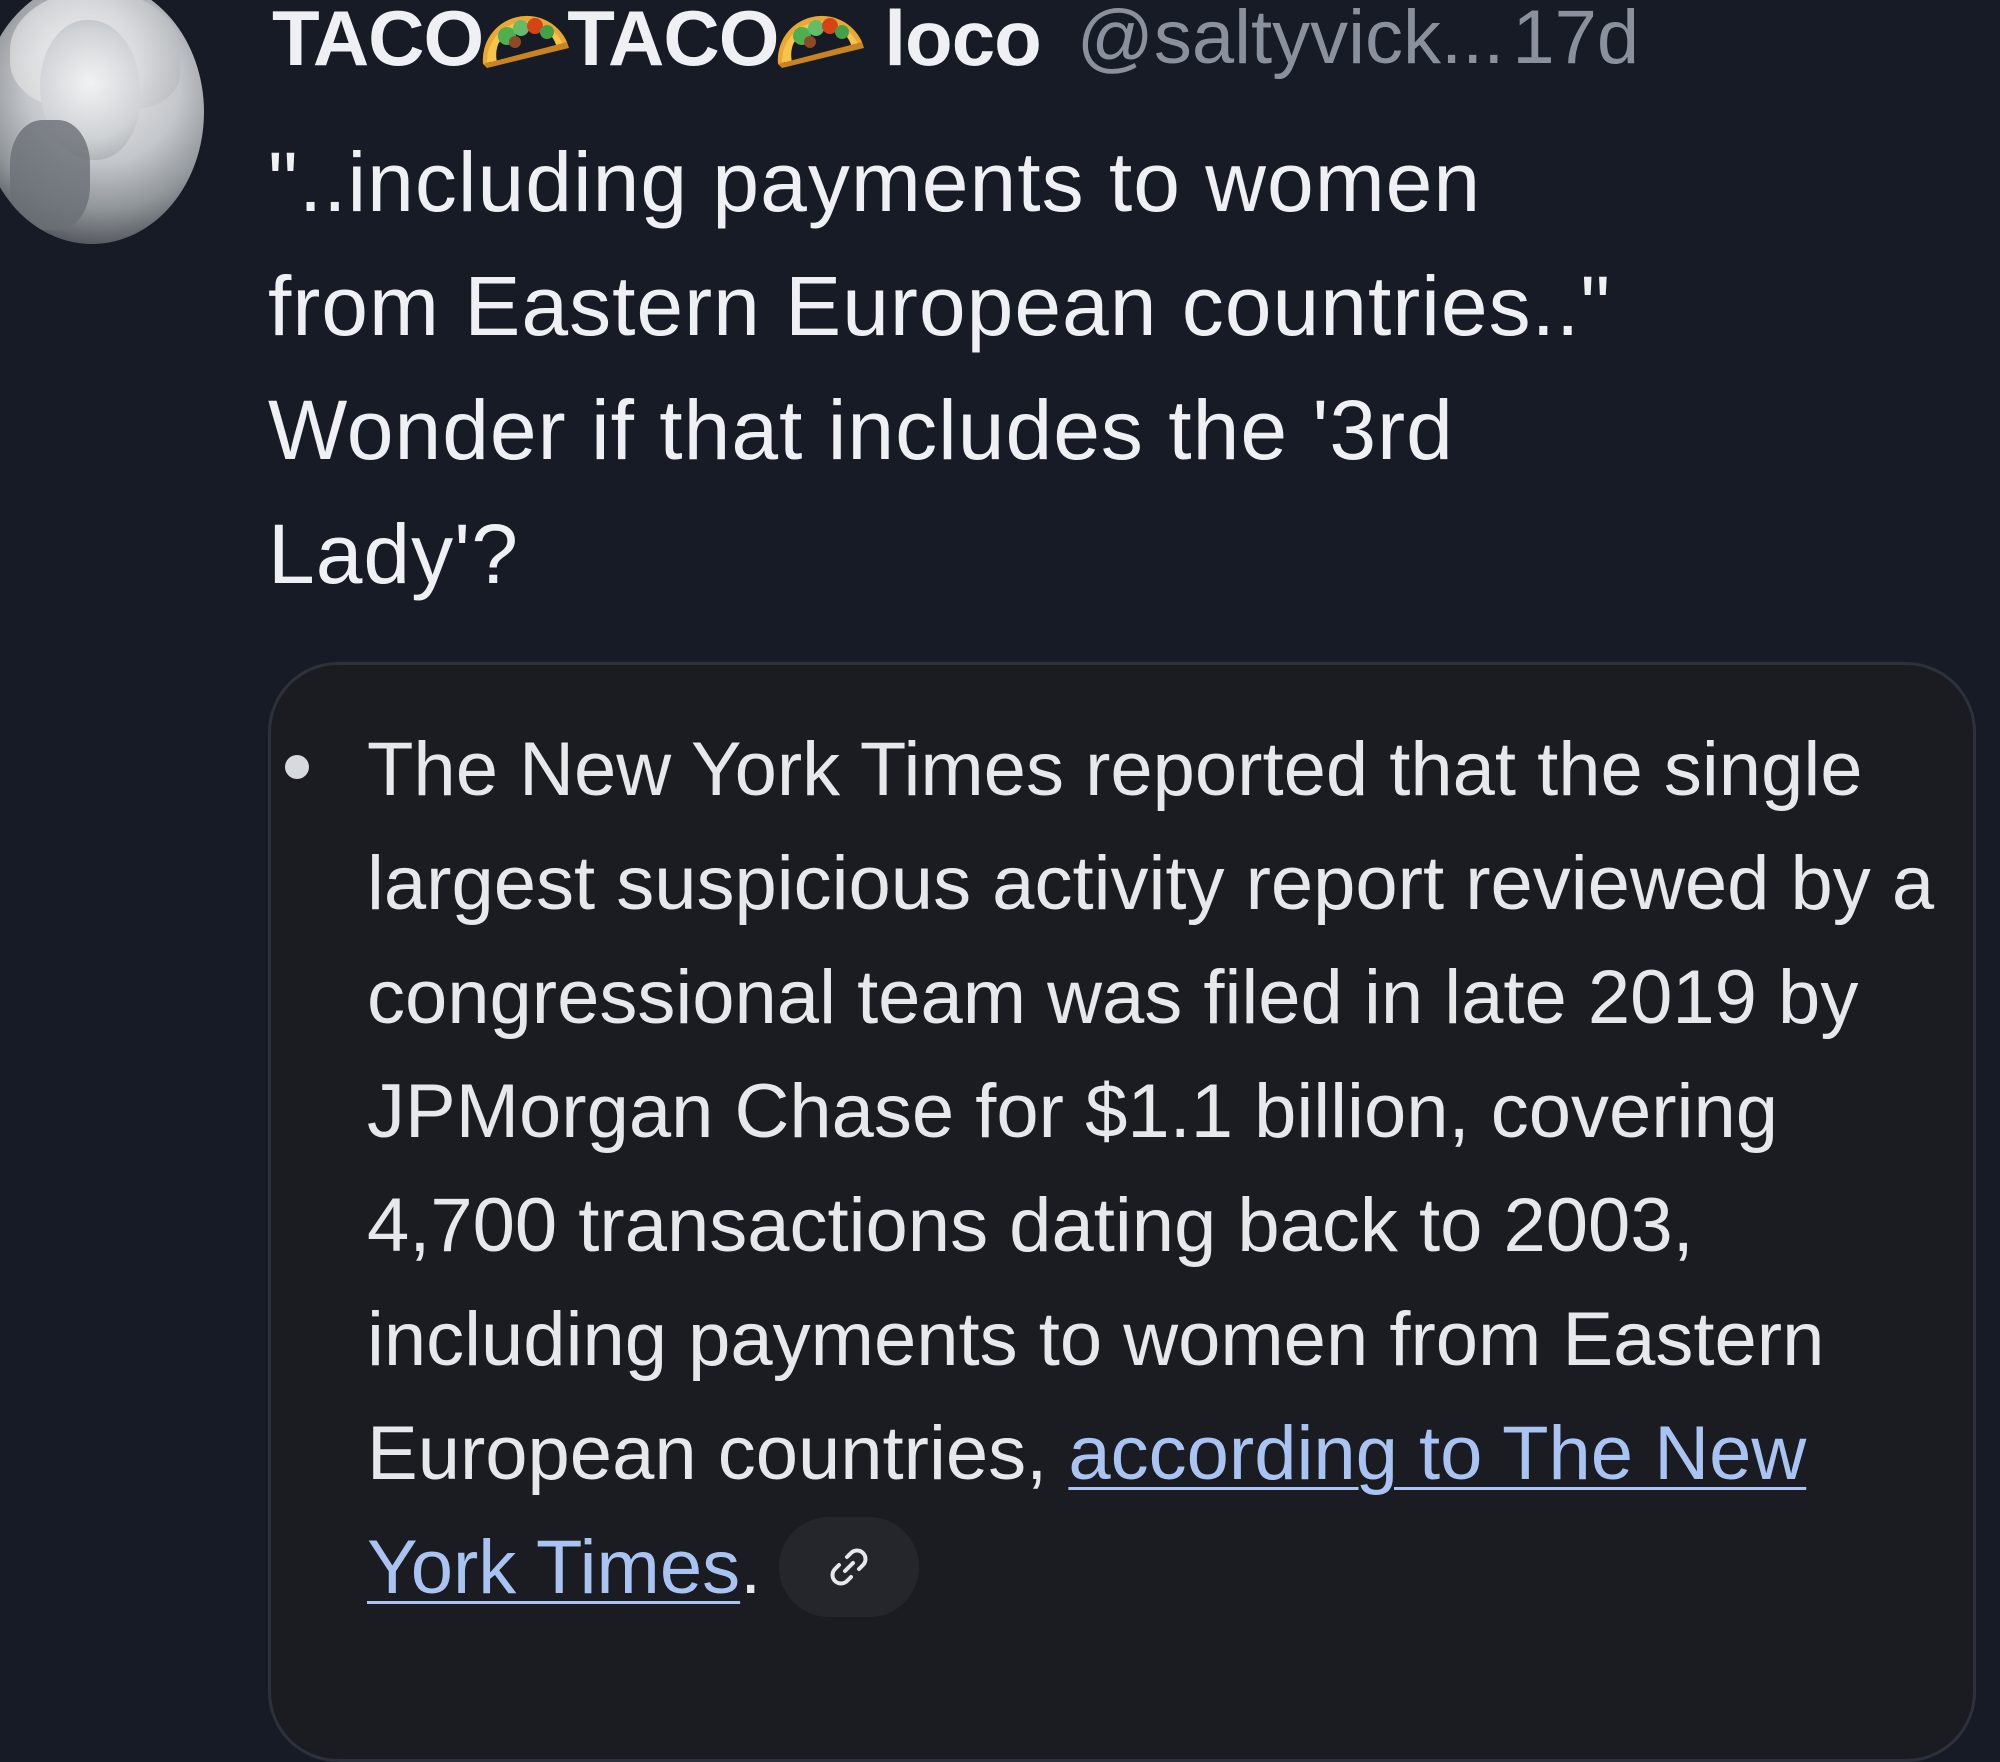  I want to click on copy-link-button, so click(849, 1566).